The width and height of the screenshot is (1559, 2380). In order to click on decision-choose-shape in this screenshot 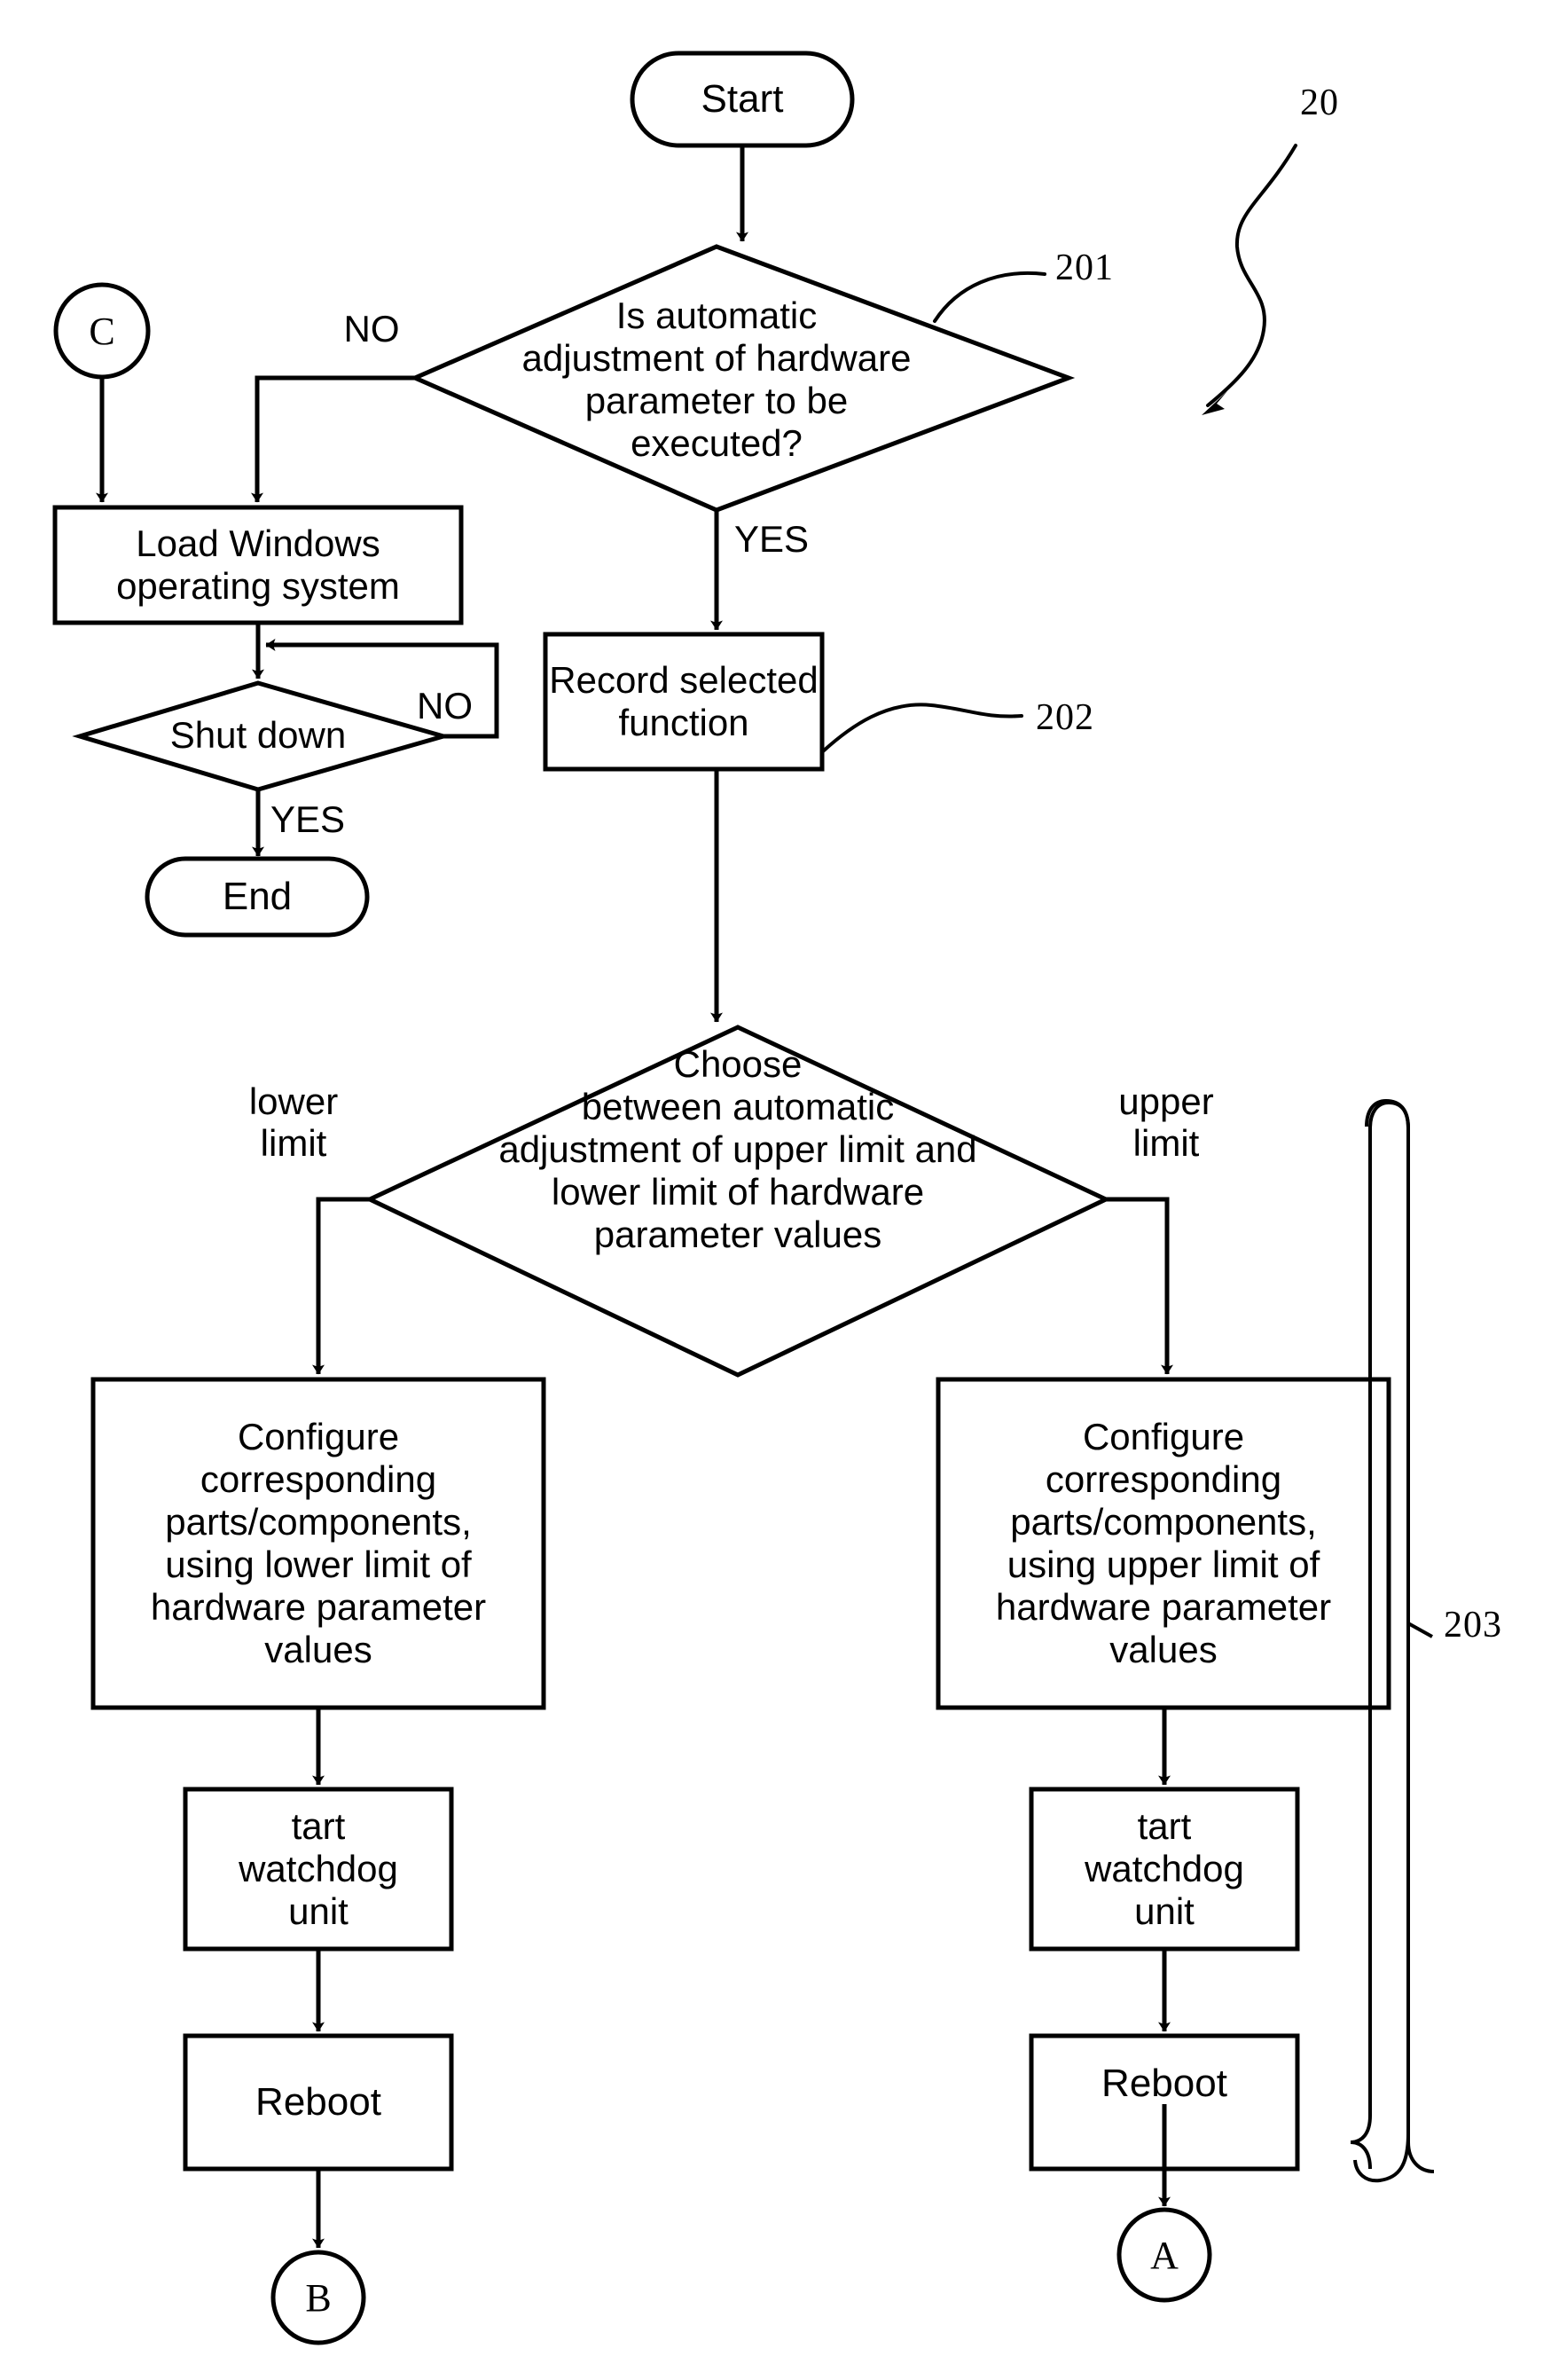, I will do `click(737, 1202)`.